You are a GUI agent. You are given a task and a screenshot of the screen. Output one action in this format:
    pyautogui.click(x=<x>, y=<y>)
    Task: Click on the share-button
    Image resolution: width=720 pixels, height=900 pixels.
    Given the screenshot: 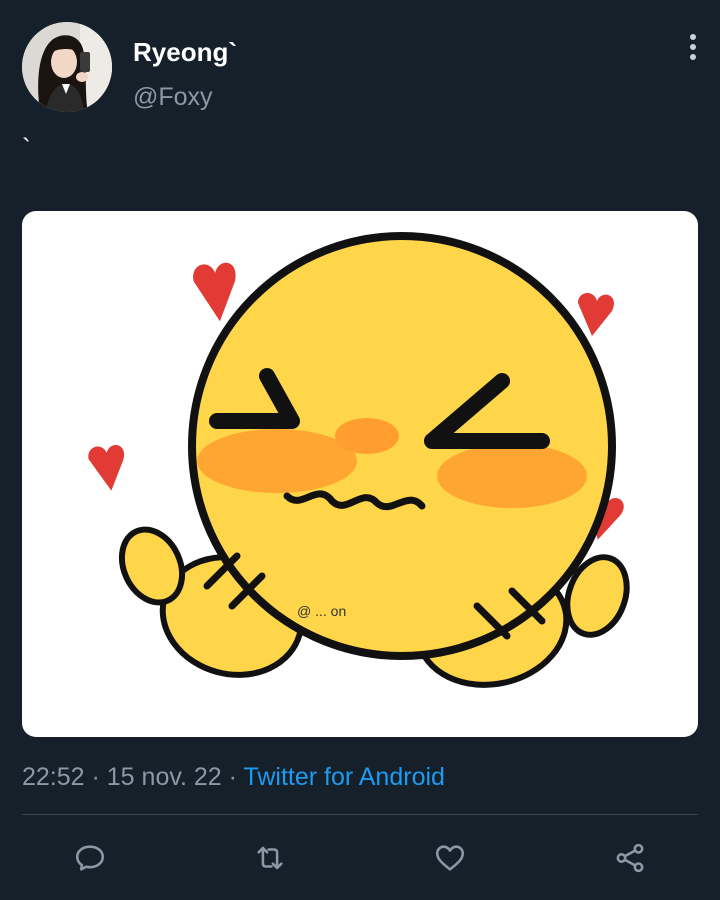 What is the action you would take?
    pyautogui.click(x=630, y=858)
    